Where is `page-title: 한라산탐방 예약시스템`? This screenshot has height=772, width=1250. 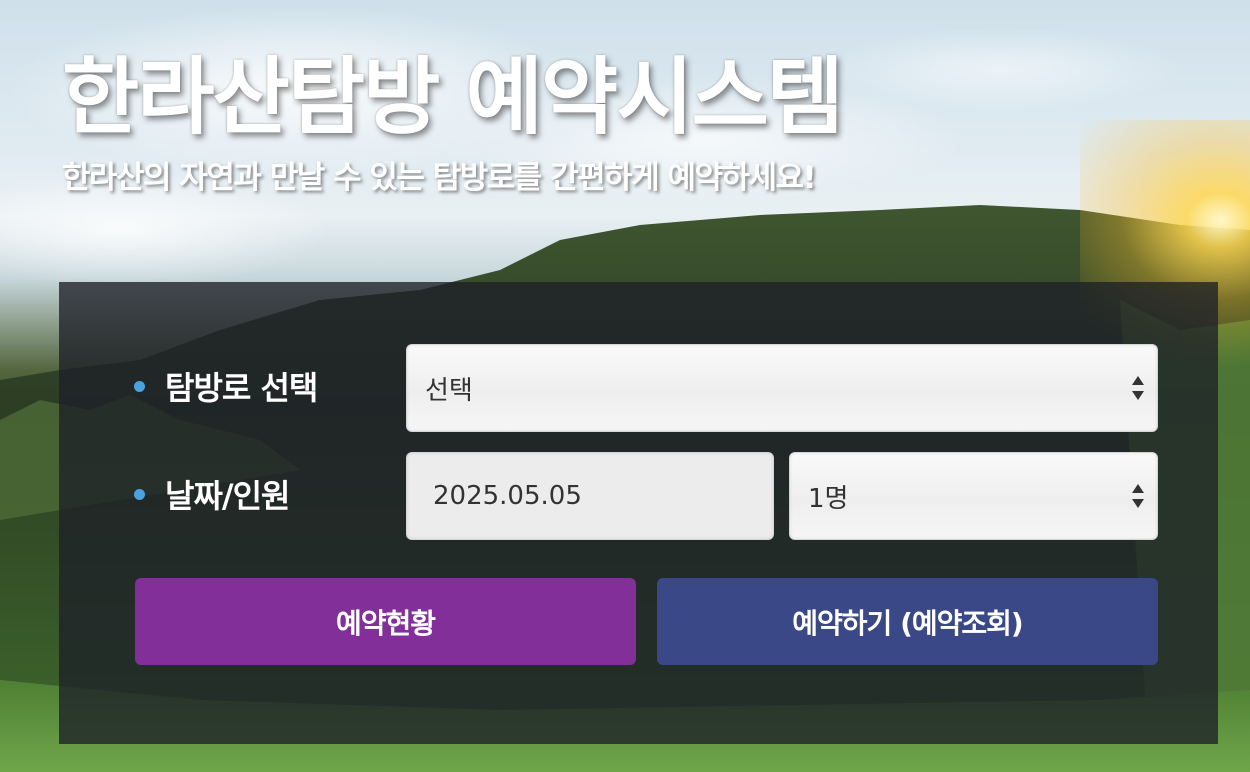
page-title: 한라산탐방 예약시스템 is located at coordinates (453, 97).